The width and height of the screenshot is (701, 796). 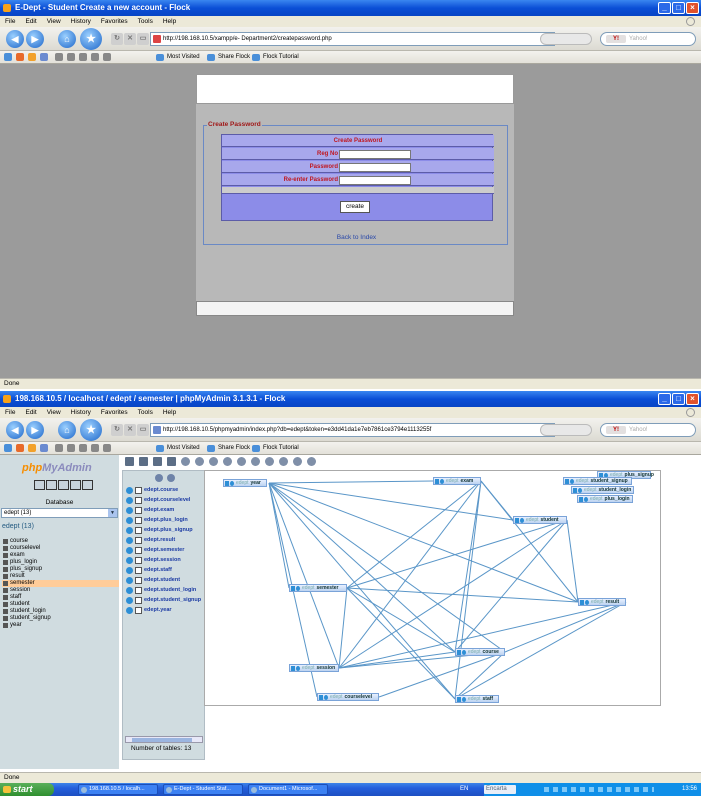 What do you see at coordinates (143, 461) in the screenshot?
I see `save-icon` at bounding box center [143, 461].